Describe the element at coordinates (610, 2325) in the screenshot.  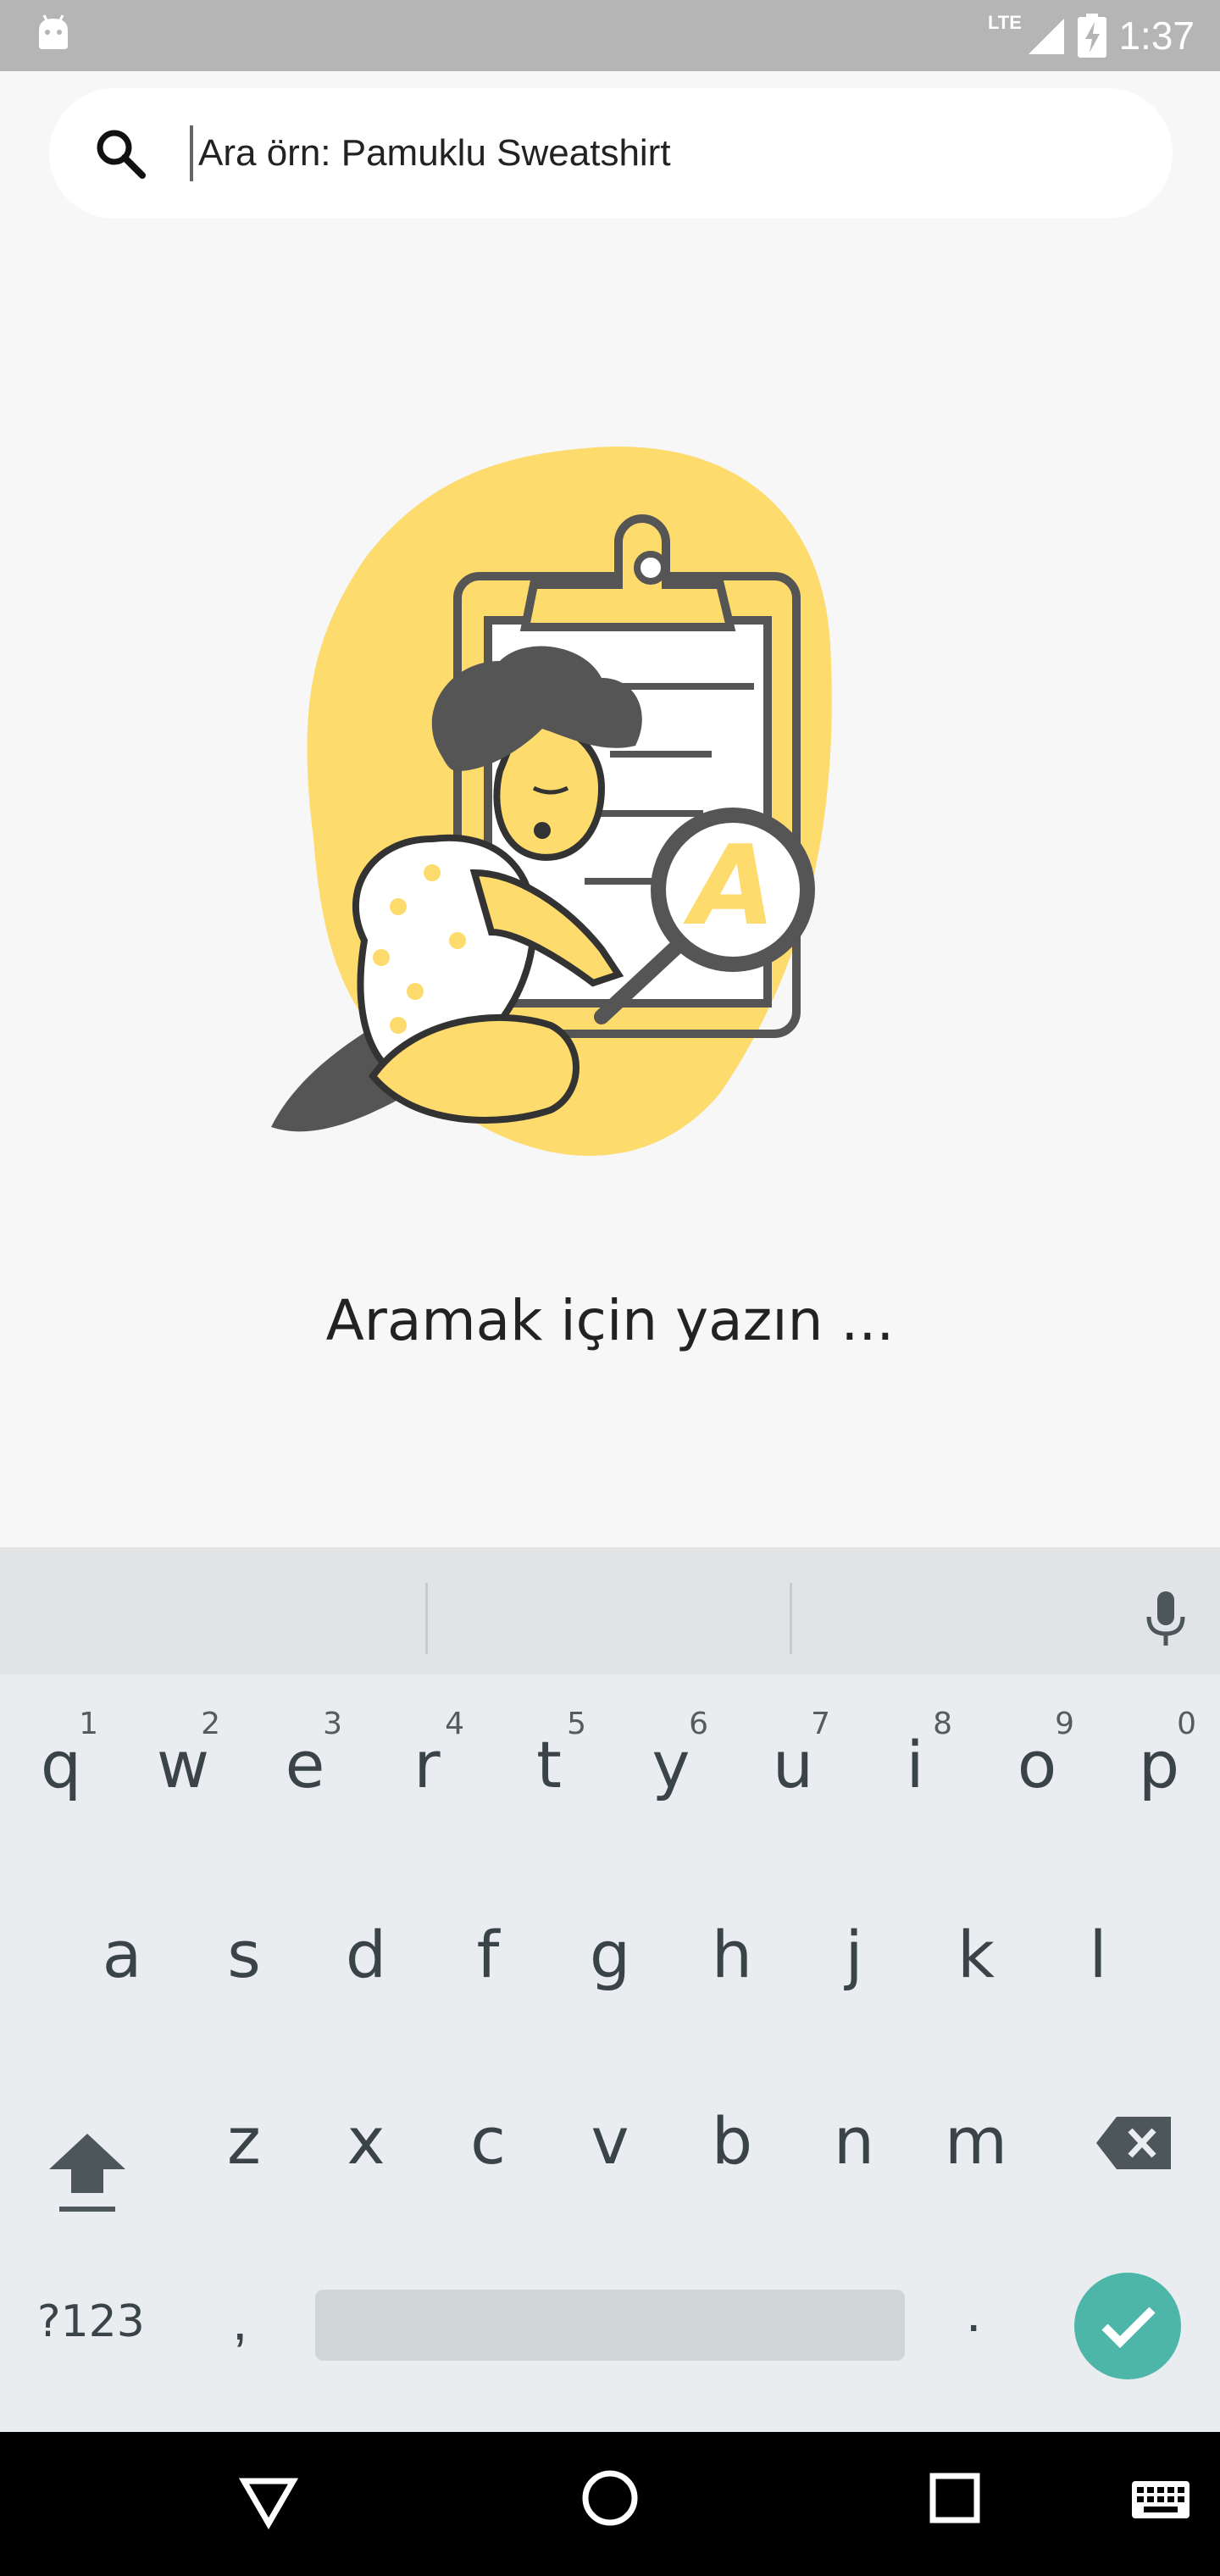
I see `space-key` at that location.